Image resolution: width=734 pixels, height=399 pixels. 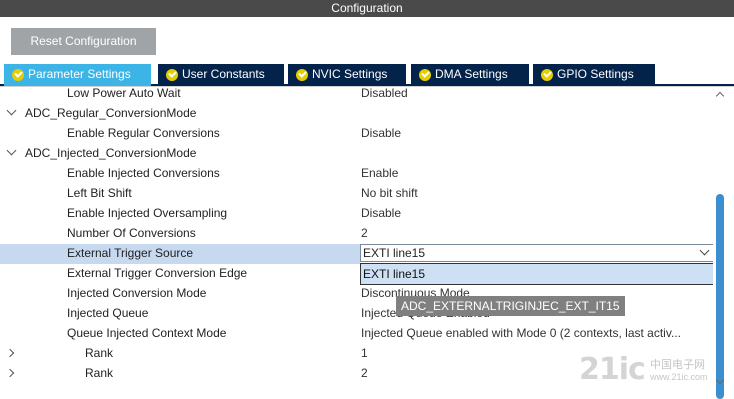 I want to click on watermark-brand: 中国电子网, so click(x=677, y=365).